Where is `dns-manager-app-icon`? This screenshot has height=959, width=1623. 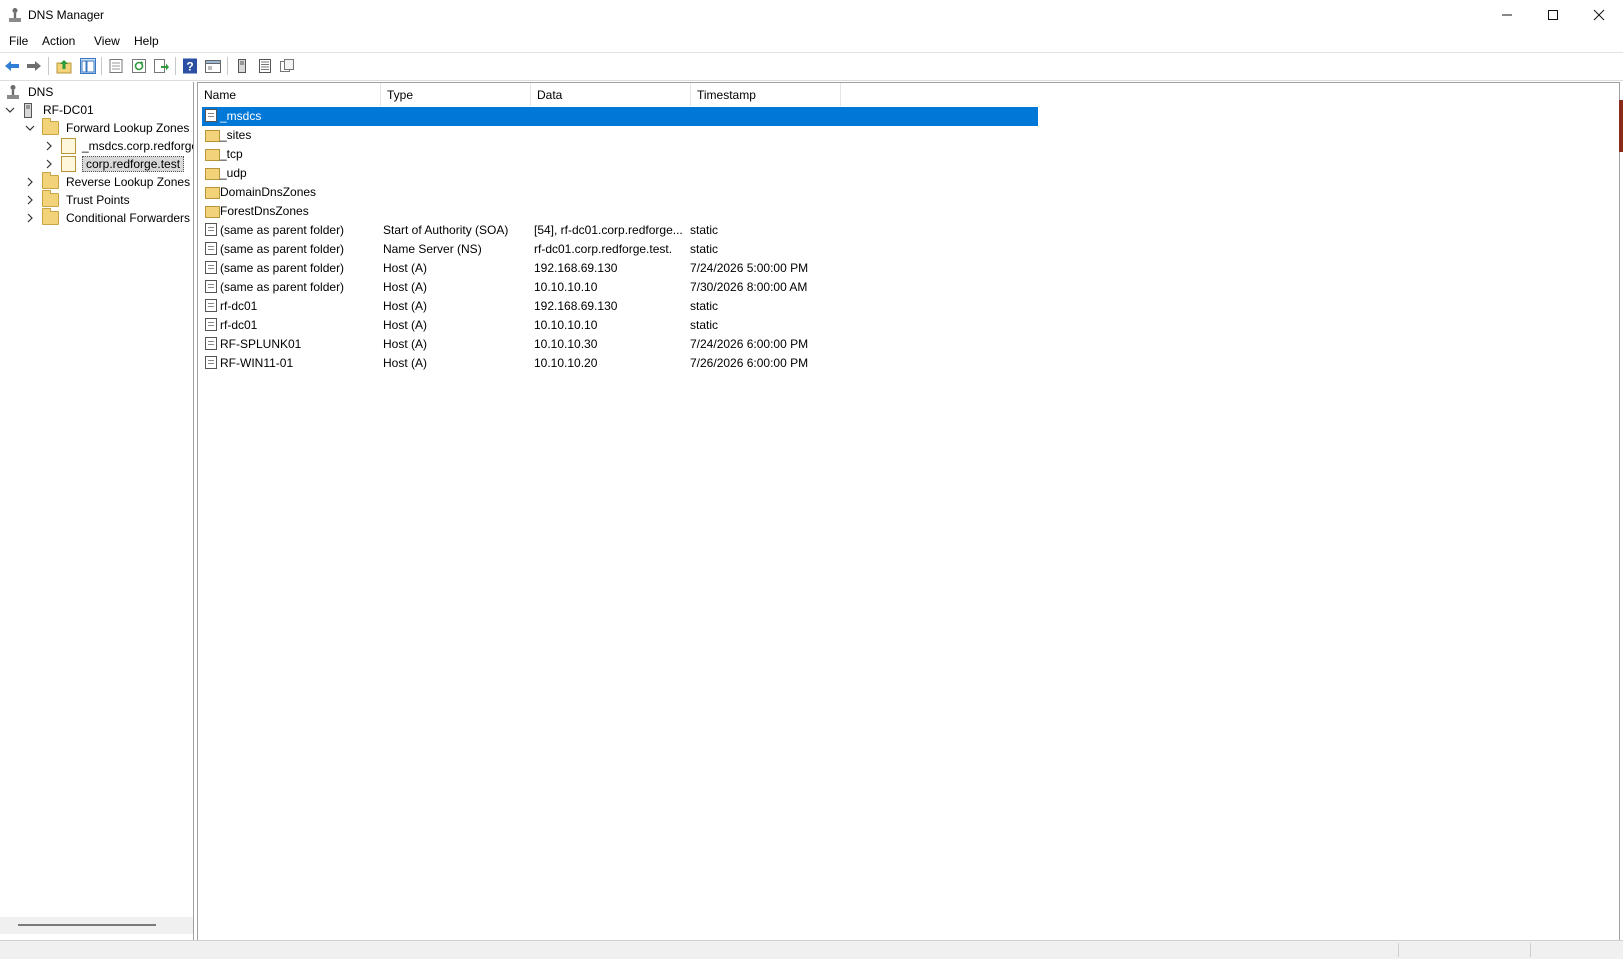
dns-manager-app-icon is located at coordinates (15, 15).